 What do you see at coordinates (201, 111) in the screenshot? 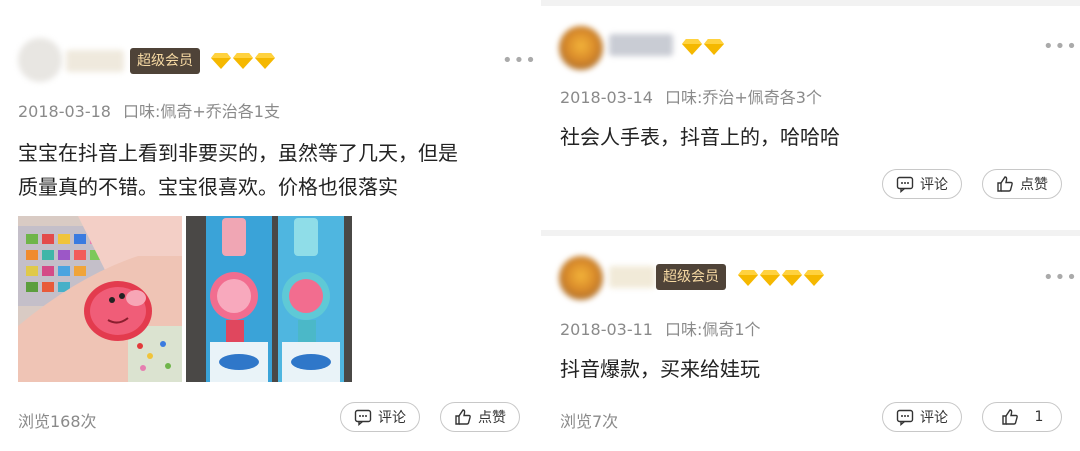
I see `flavor-info: 口味:佩奇+乔治各1支` at bounding box center [201, 111].